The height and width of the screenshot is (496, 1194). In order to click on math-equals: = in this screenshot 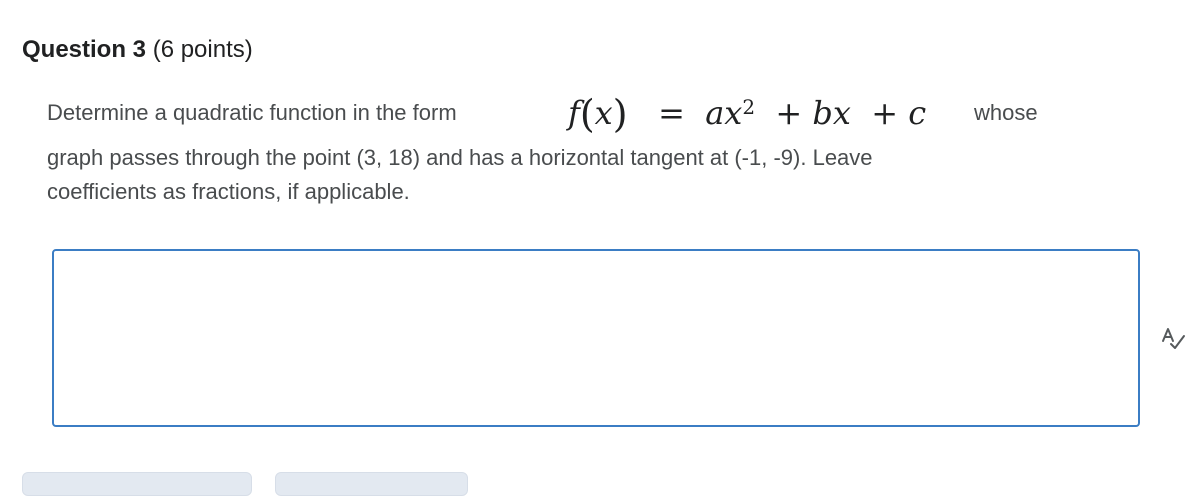, I will do `click(671, 113)`.